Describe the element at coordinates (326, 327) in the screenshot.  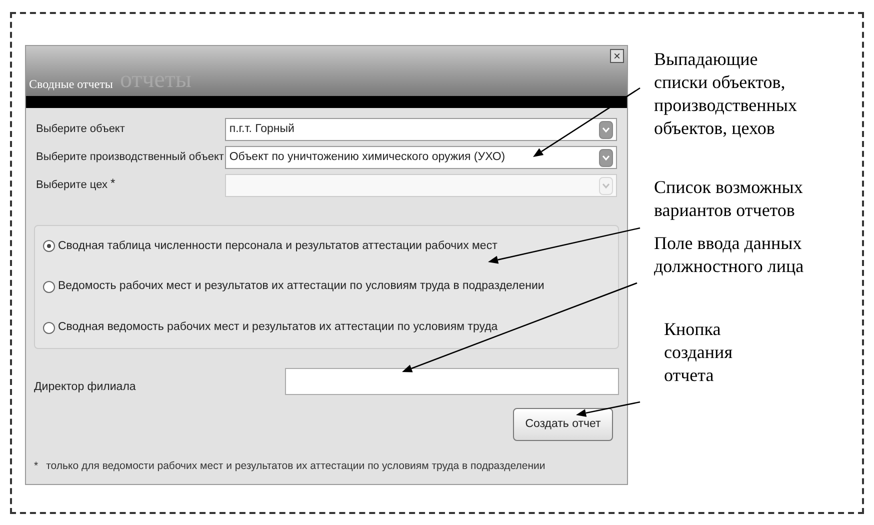
I see `report-option: Сводная ведомость рабочих мест и результатов их аттестации по условиям труда` at that location.